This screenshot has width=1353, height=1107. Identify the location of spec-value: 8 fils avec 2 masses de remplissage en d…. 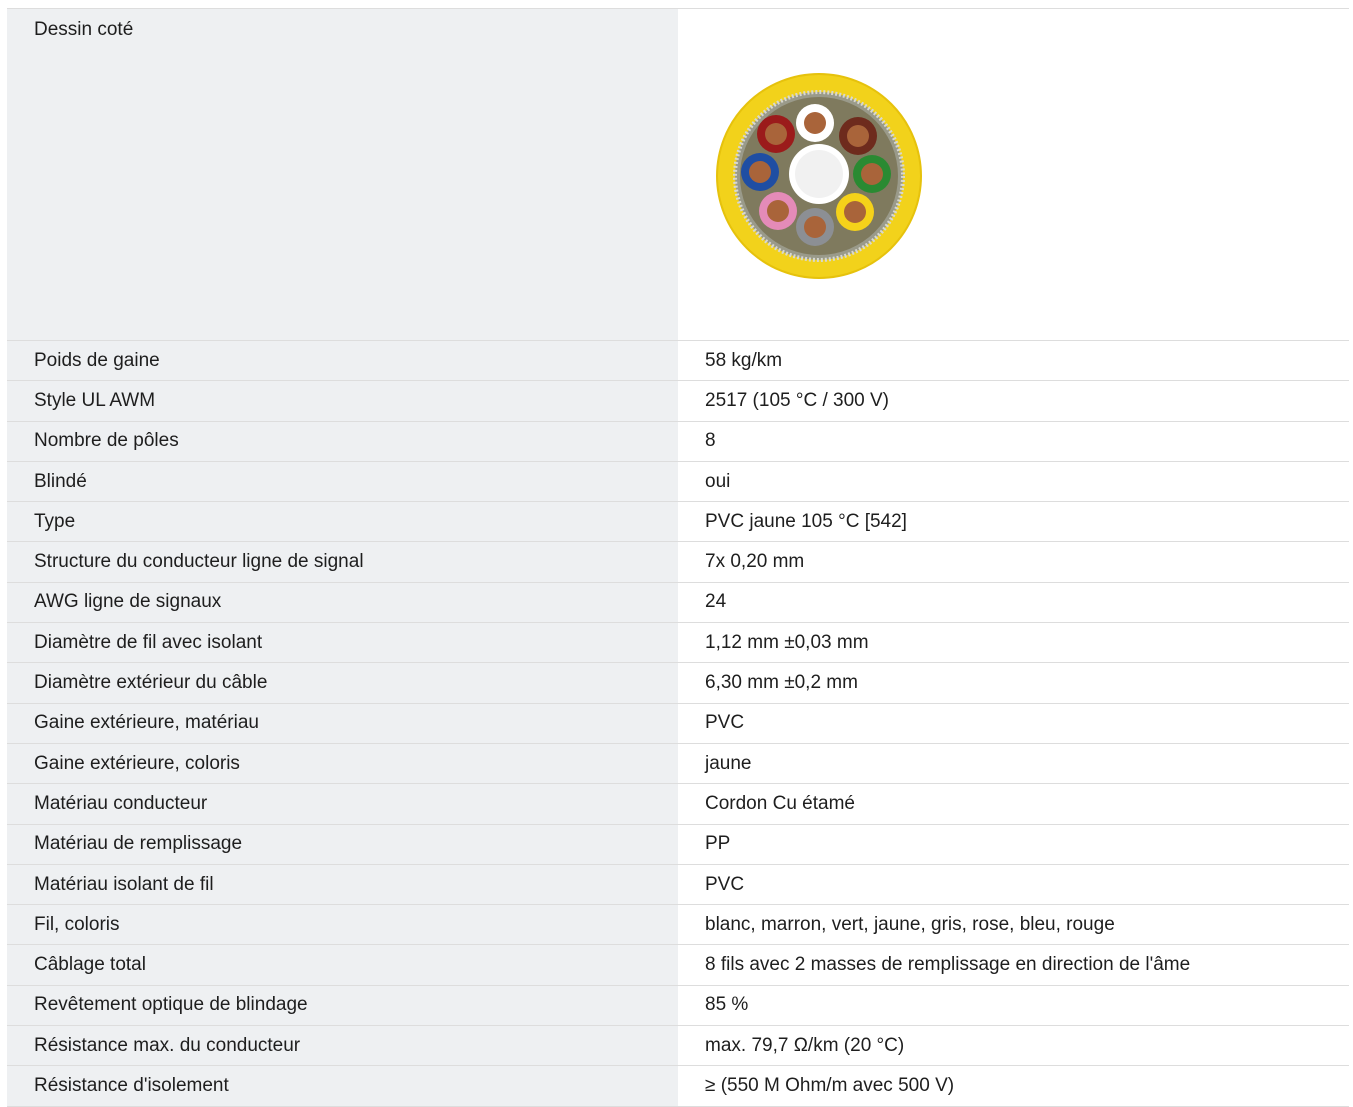
(1013, 965).